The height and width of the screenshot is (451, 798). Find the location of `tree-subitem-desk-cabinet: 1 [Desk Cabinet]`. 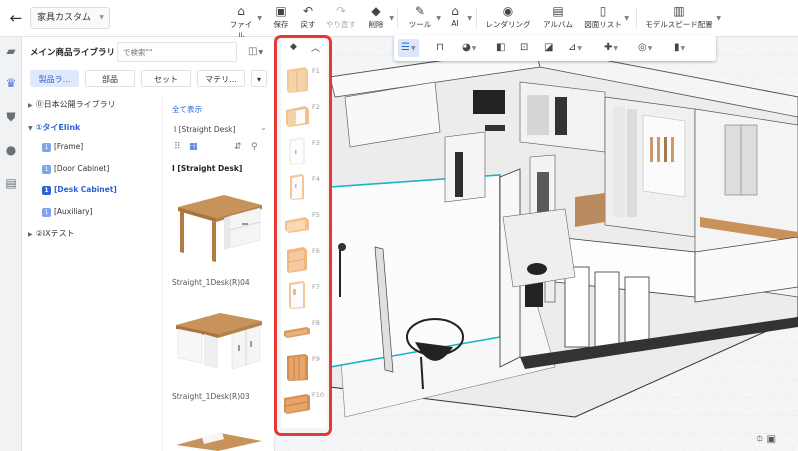

tree-subitem-desk-cabinet: 1 [Desk Cabinet] is located at coordinates (79, 190).